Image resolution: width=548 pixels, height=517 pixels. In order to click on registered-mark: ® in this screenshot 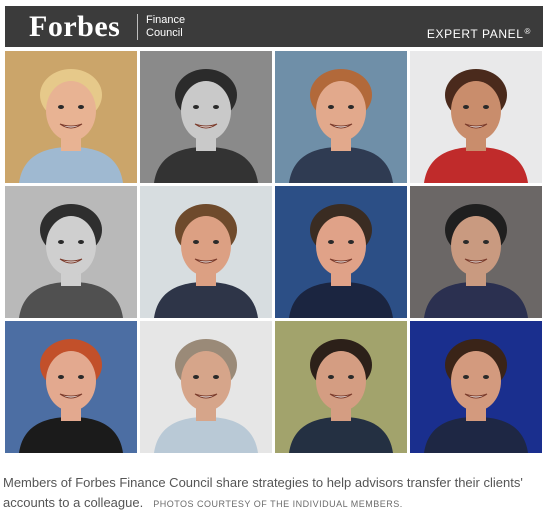, I will do `click(527, 31)`.